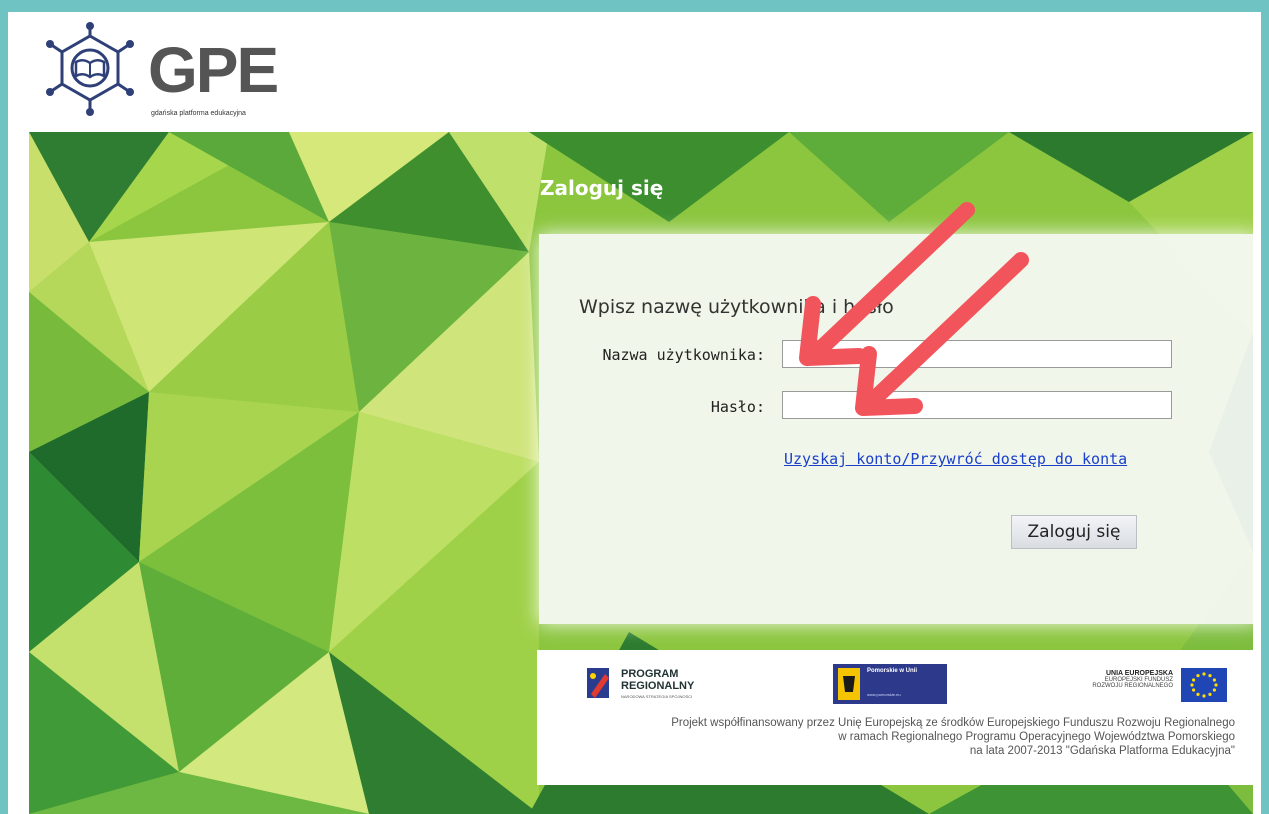 The width and height of the screenshot is (1269, 814). I want to click on program-text-3: NARODOWA STRATEGIA SPÓJNOŚCI, so click(657, 696).